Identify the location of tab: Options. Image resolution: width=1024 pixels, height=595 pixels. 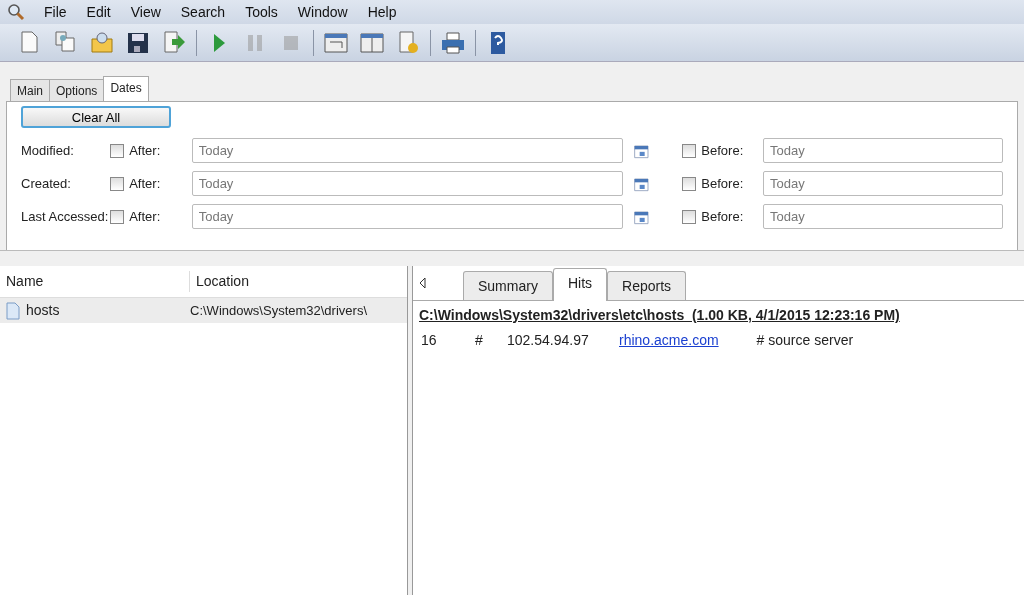
(77, 90).